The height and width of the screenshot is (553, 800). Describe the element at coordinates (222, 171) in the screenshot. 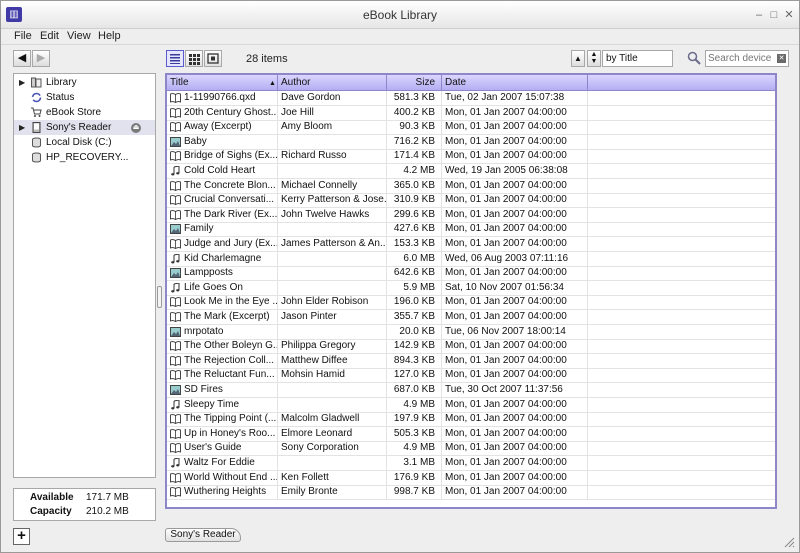

I see `cell-title: Cold Cold Heart` at that location.